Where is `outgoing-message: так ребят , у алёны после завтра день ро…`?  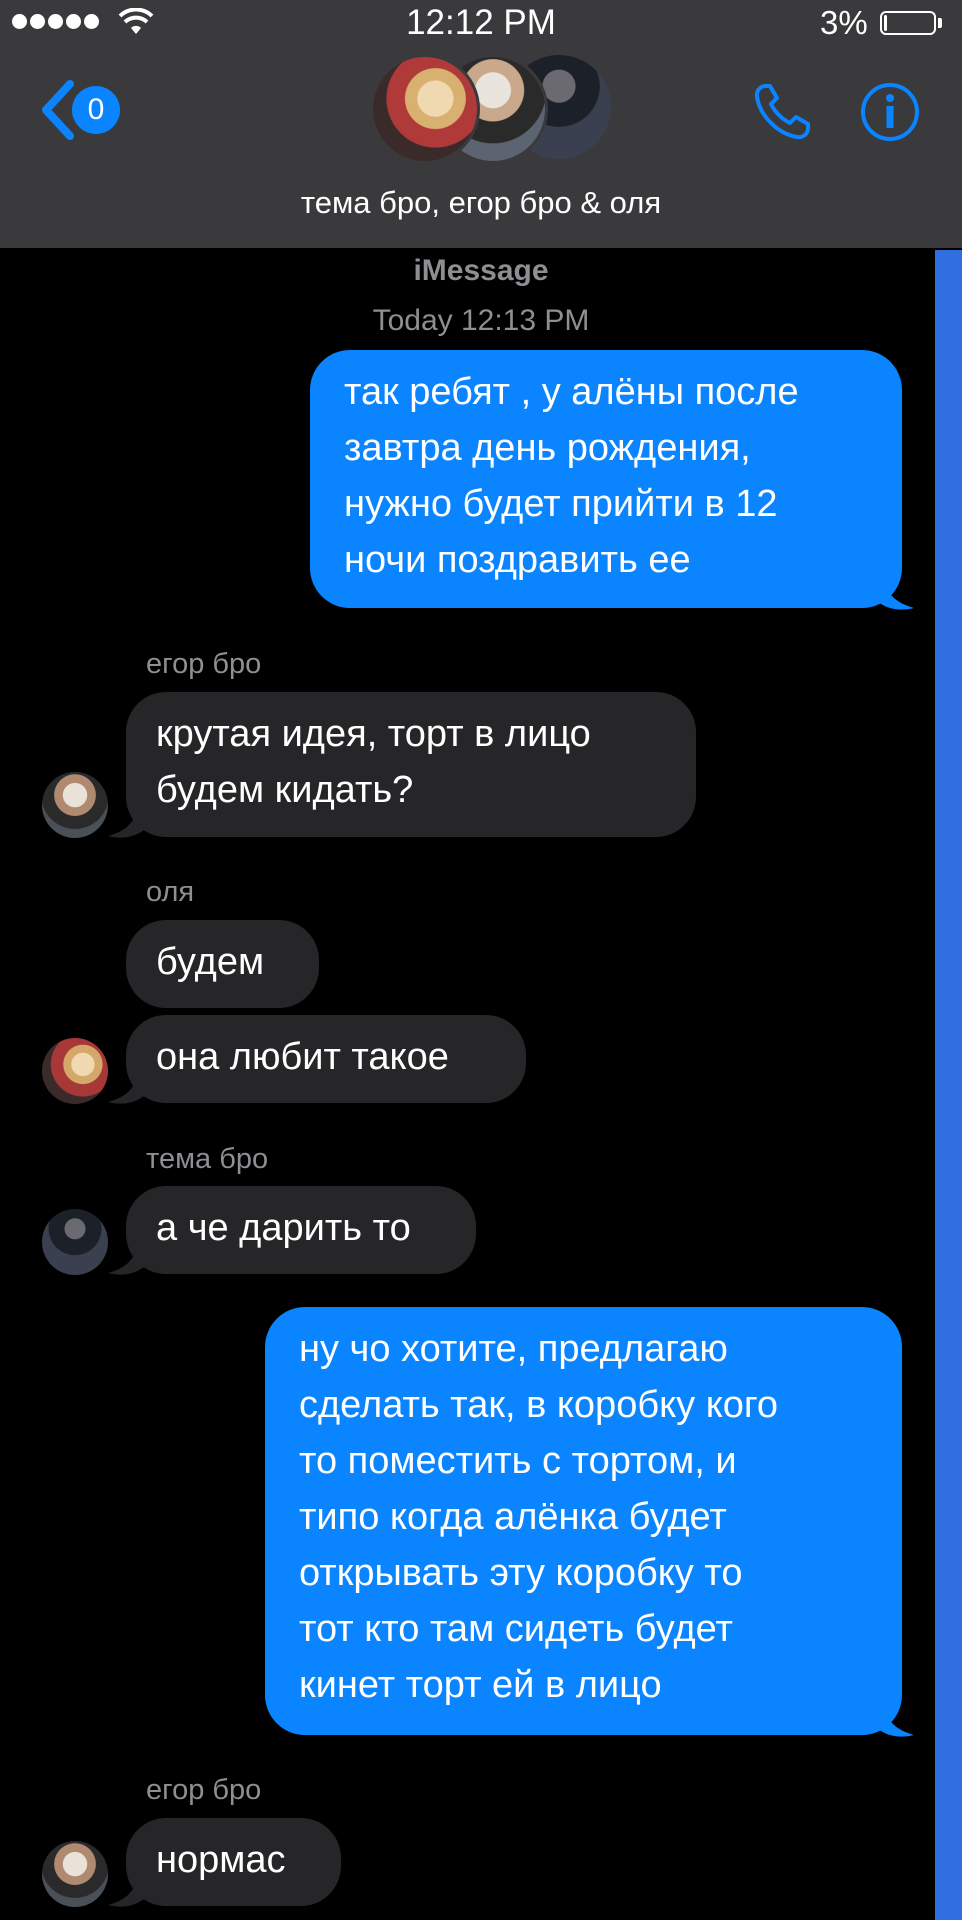 outgoing-message: так ребят , у алёны после завтра день ро… is located at coordinates (606, 479).